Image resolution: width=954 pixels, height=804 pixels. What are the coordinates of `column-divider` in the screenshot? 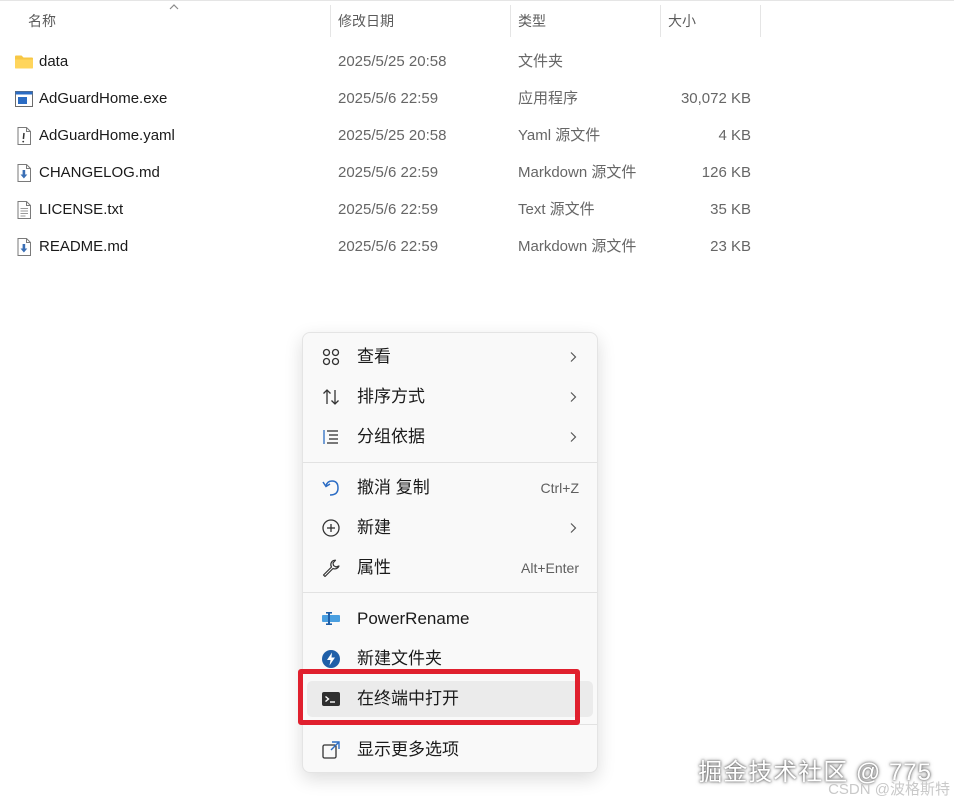 It's located at (760, 21).